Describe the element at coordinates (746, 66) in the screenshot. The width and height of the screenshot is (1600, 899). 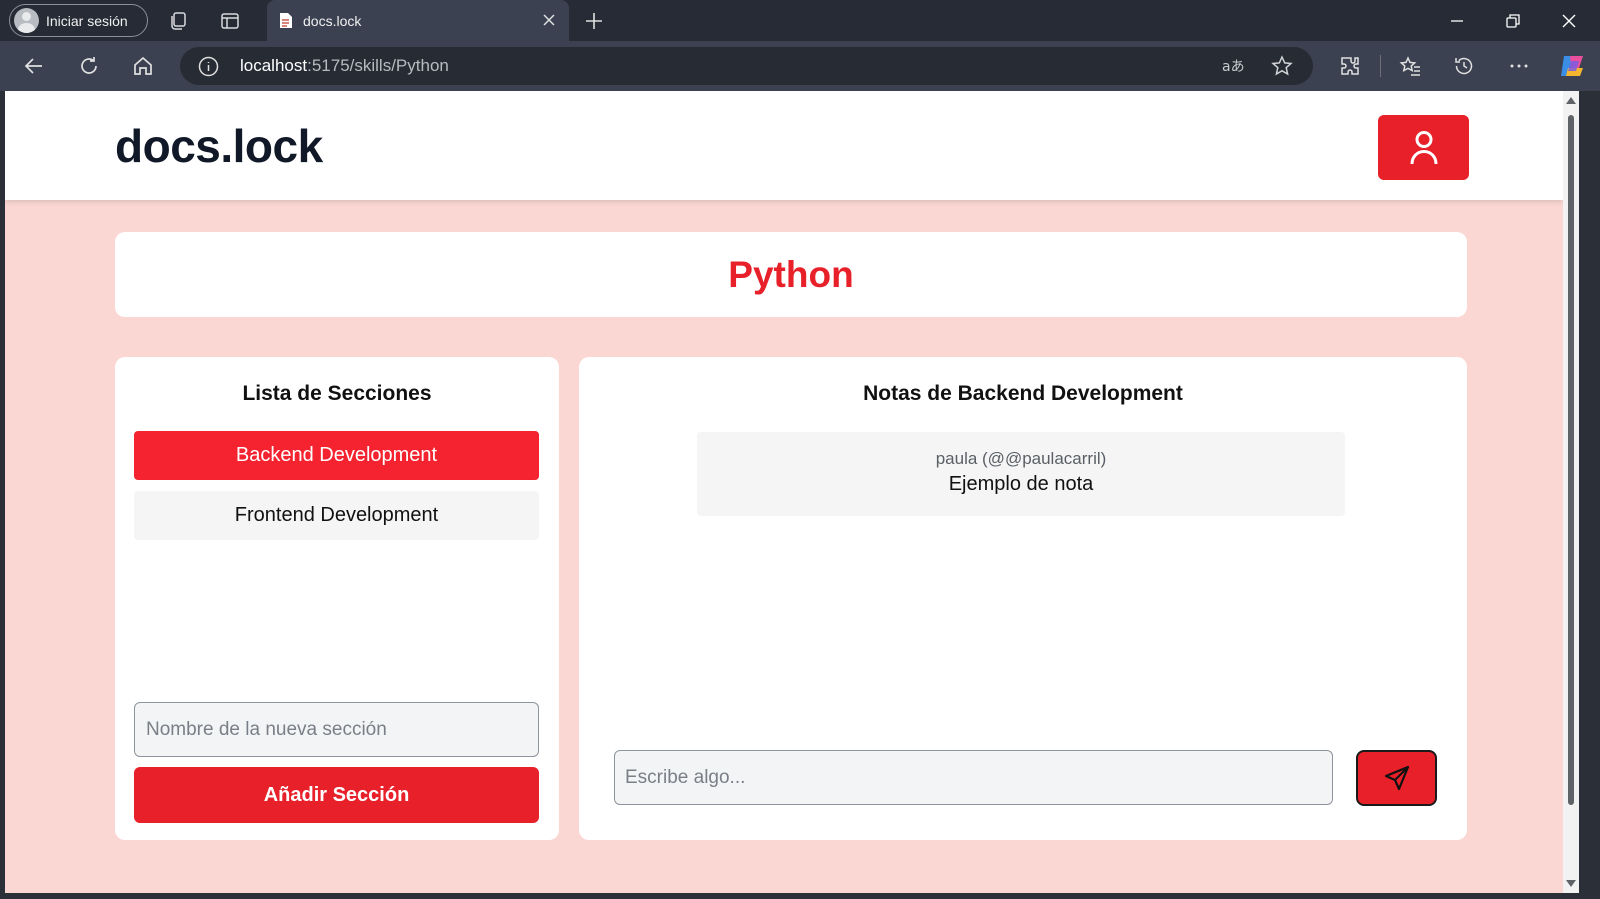
I see `address-bar: localhost:5175/skills/Python aあ` at that location.